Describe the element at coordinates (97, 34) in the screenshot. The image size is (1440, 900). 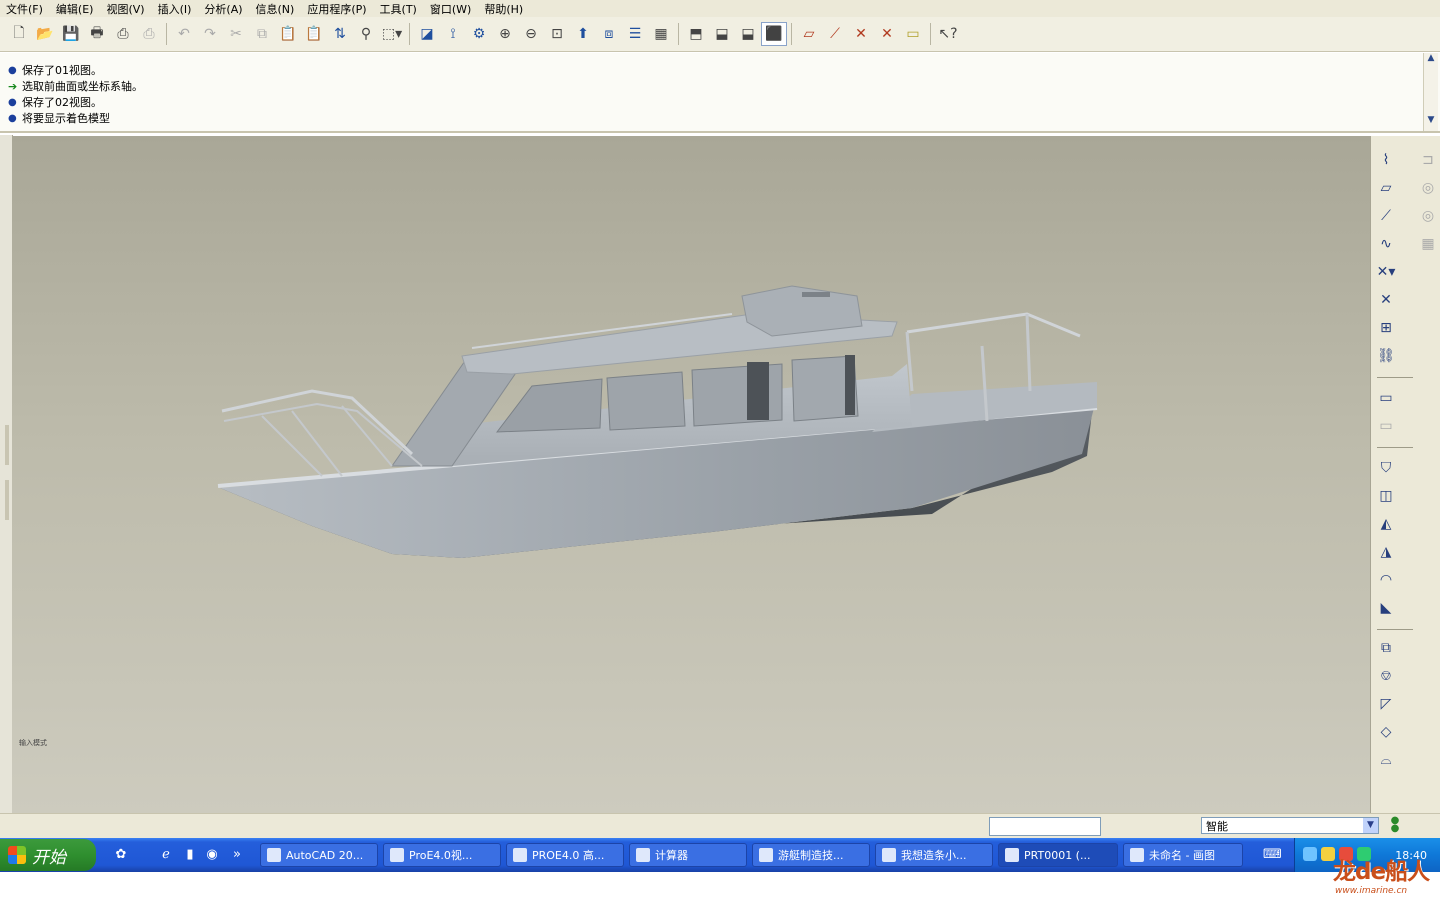
I see `print-icon: 🖶` at that location.